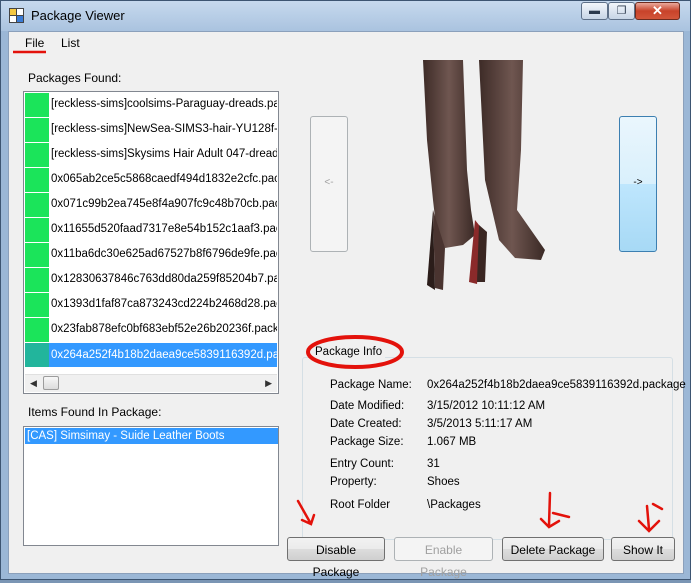 The image size is (691, 583). Describe the element at coordinates (555, 510) in the screenshot. I see `annotation-arrow-delete` at that location.